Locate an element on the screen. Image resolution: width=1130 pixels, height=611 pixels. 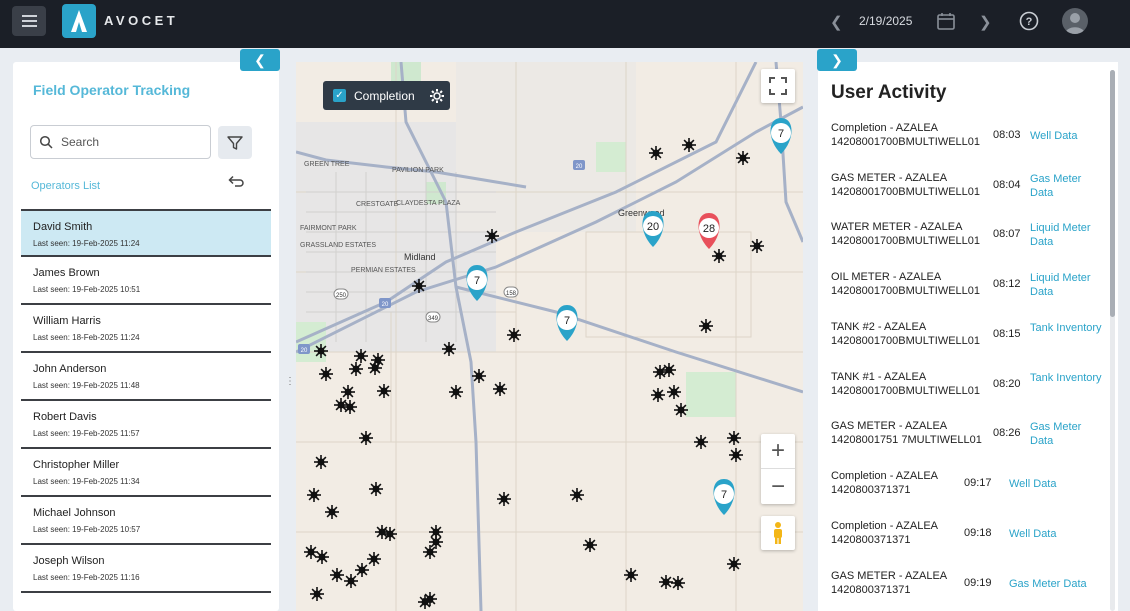
menu-icon is located at coordinates (29, 21).